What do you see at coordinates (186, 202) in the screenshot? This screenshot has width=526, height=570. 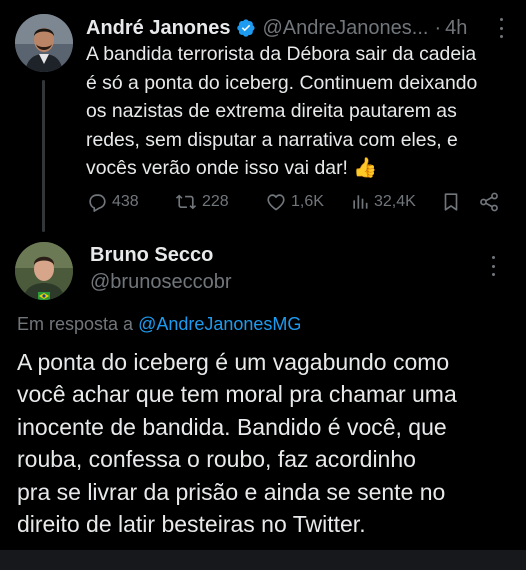 I see `repost-arrows-icon` at bounding box center [186, 202].